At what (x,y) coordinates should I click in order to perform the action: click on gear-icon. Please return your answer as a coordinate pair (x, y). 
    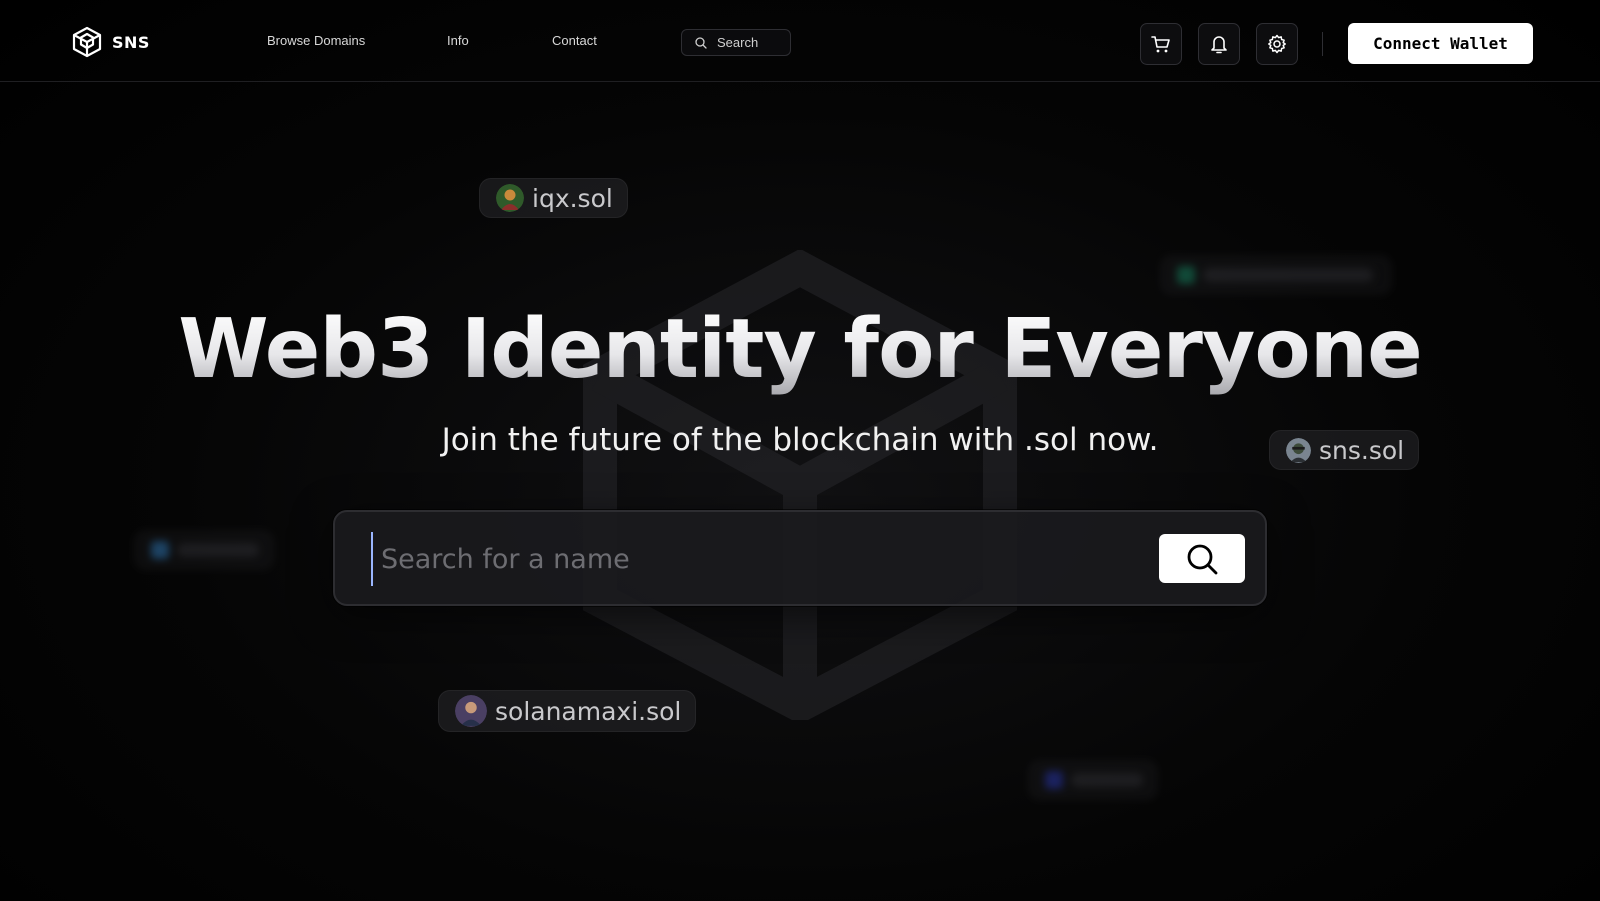
    Looking at the image, I should click on (1277, 44).